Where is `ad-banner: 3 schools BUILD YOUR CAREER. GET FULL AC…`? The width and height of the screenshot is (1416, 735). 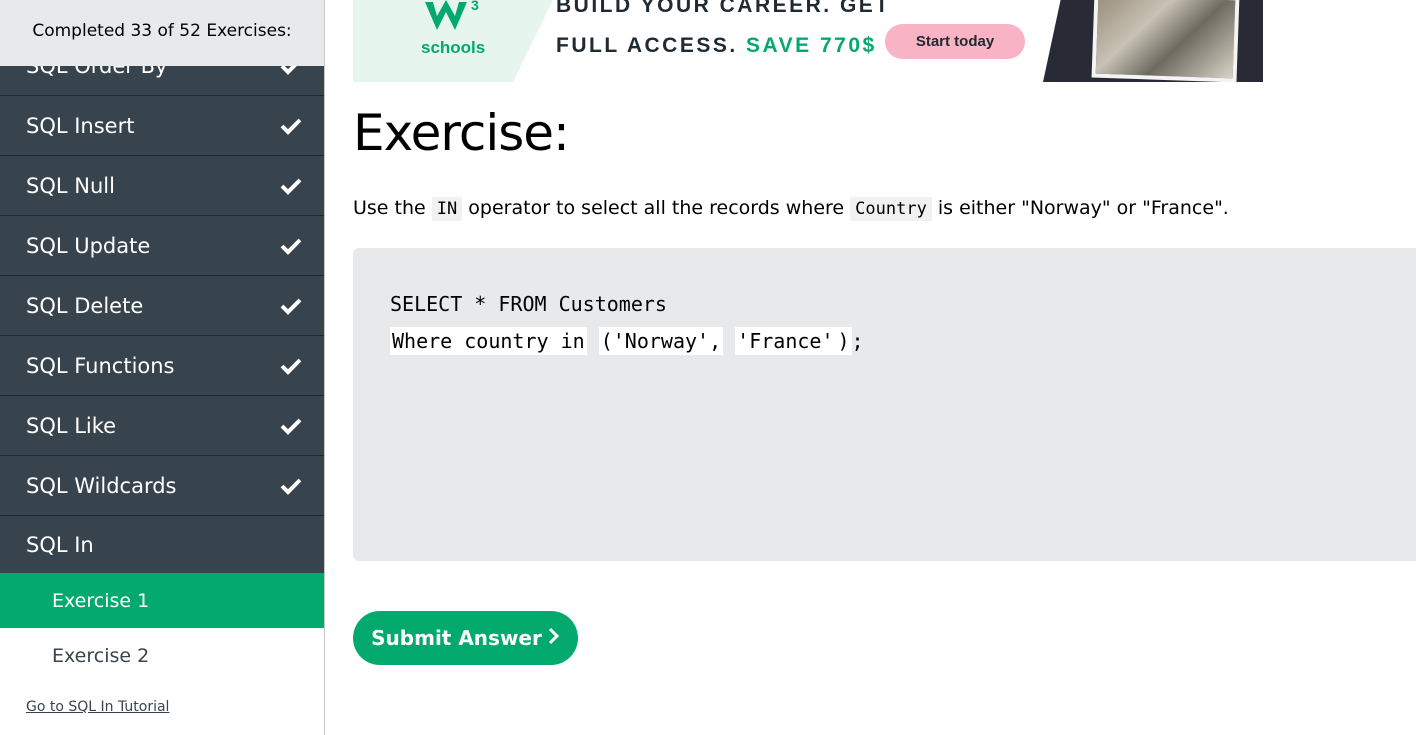 ad-banner: 3 schools BUILD YOUR CAREER. GET FULL AC… is located at coordinates (808, 41).